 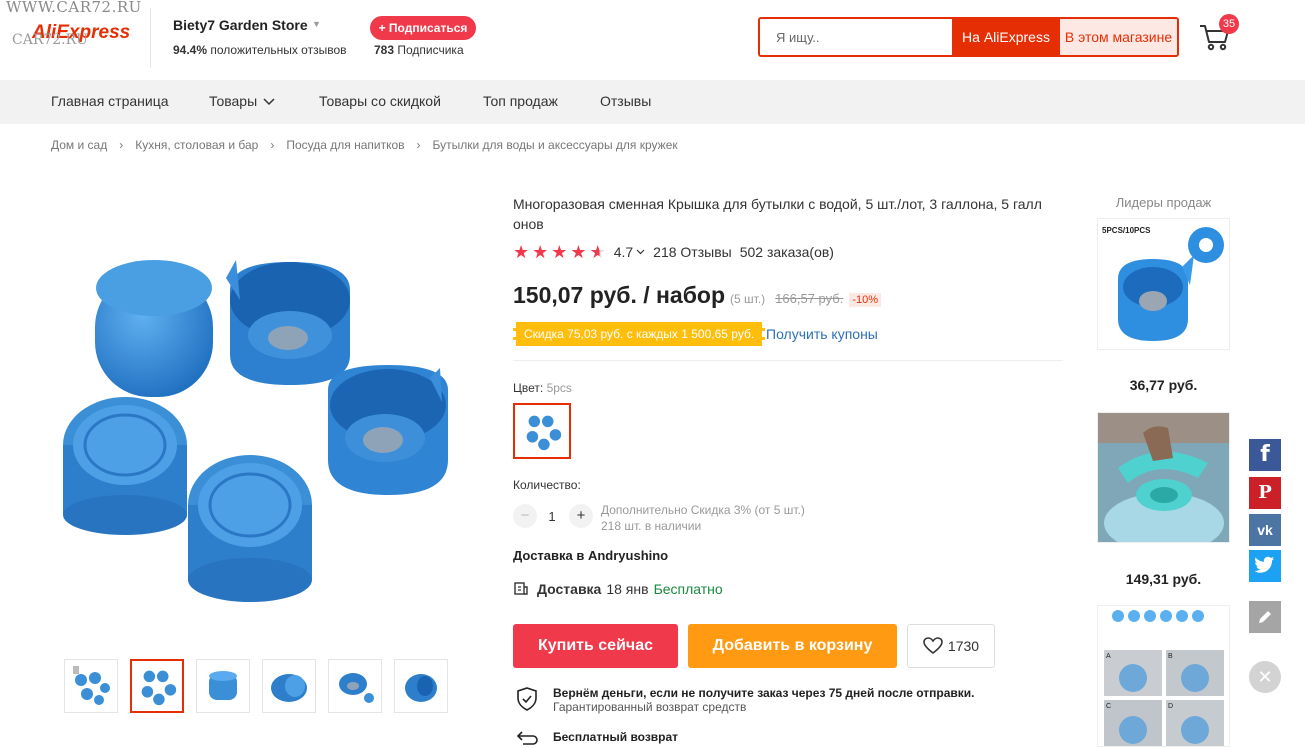 I want to click on top-seller-item: 5PCS/10PCS, so click(x=1163, y=284).